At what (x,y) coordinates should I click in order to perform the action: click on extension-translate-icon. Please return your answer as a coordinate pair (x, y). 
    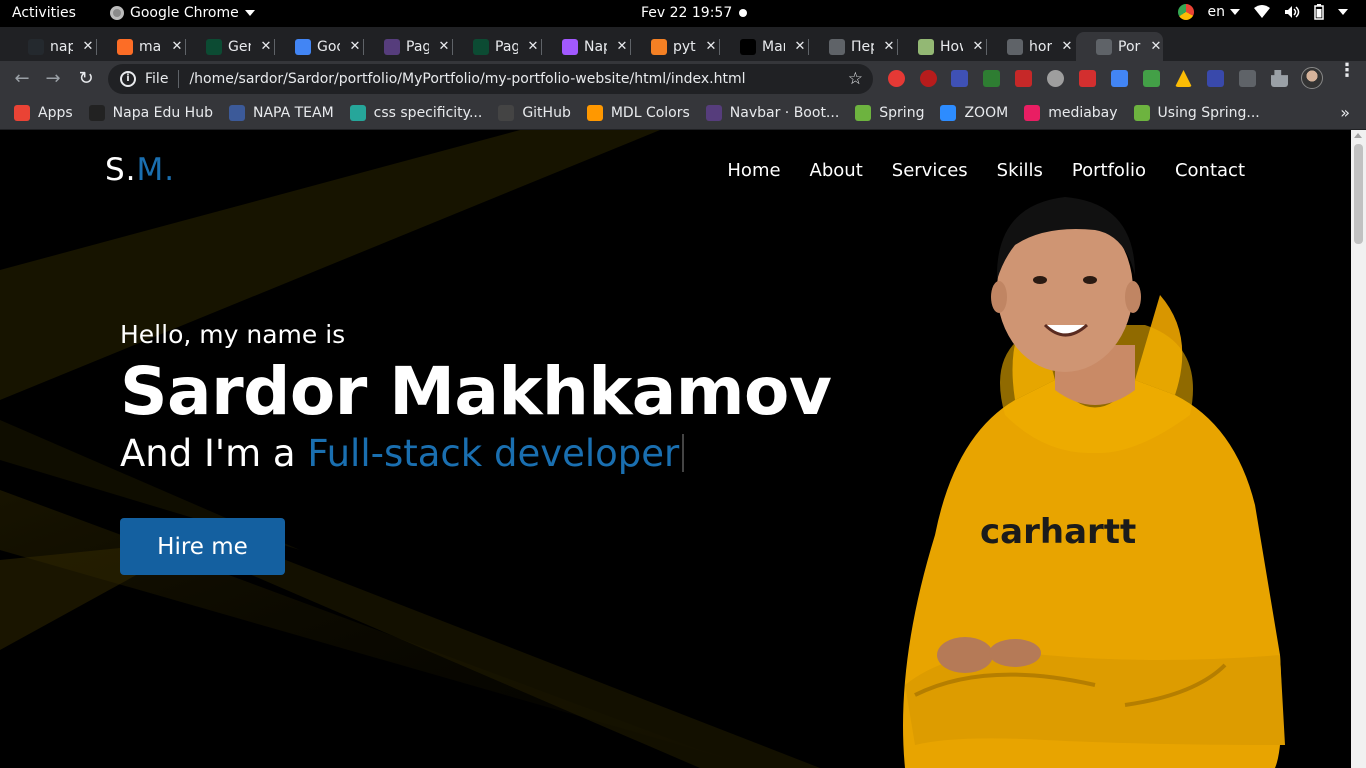
    Looking at the image, I should click on (1119, 78).